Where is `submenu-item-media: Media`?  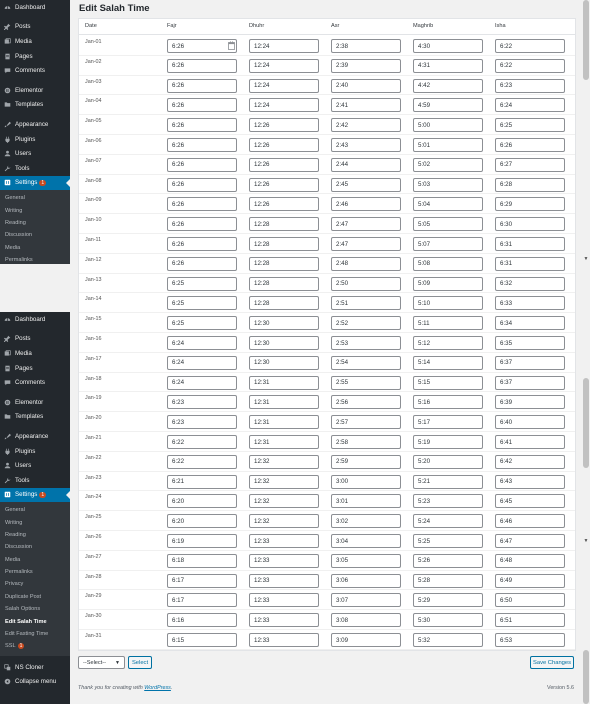 submenu-item-media: Media is located at coordinates (35, 248).